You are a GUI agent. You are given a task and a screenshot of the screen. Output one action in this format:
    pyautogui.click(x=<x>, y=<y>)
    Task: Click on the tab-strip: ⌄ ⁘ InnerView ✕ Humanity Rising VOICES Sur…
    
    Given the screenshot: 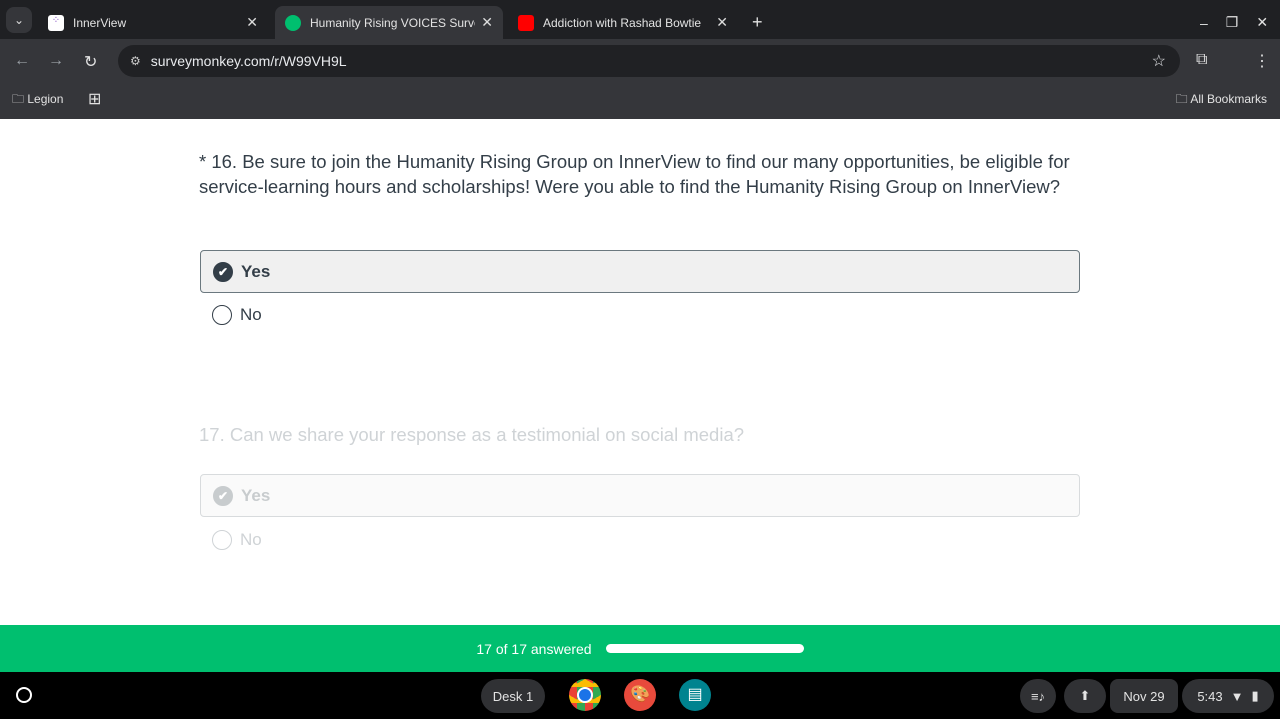 What is the action you would take?
    pyautogui.click(x=640, y=19)
    